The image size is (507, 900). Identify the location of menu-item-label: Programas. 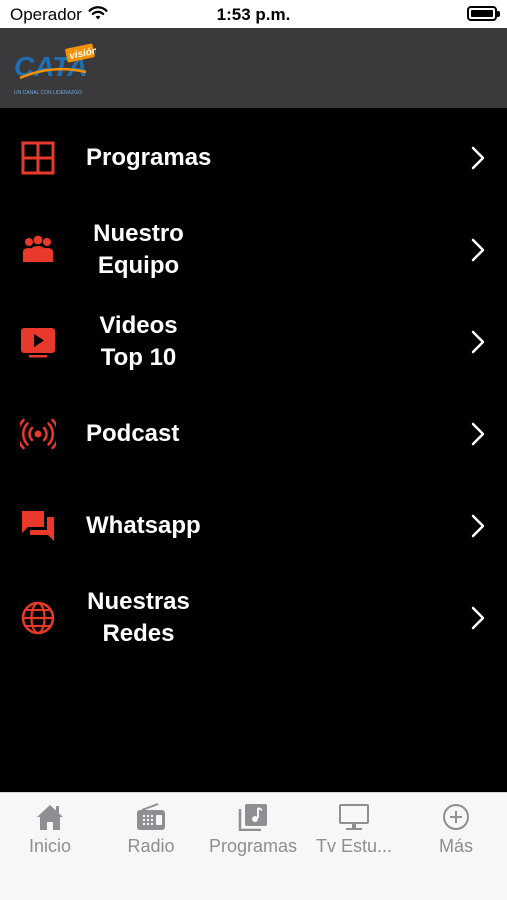
(149, 157).